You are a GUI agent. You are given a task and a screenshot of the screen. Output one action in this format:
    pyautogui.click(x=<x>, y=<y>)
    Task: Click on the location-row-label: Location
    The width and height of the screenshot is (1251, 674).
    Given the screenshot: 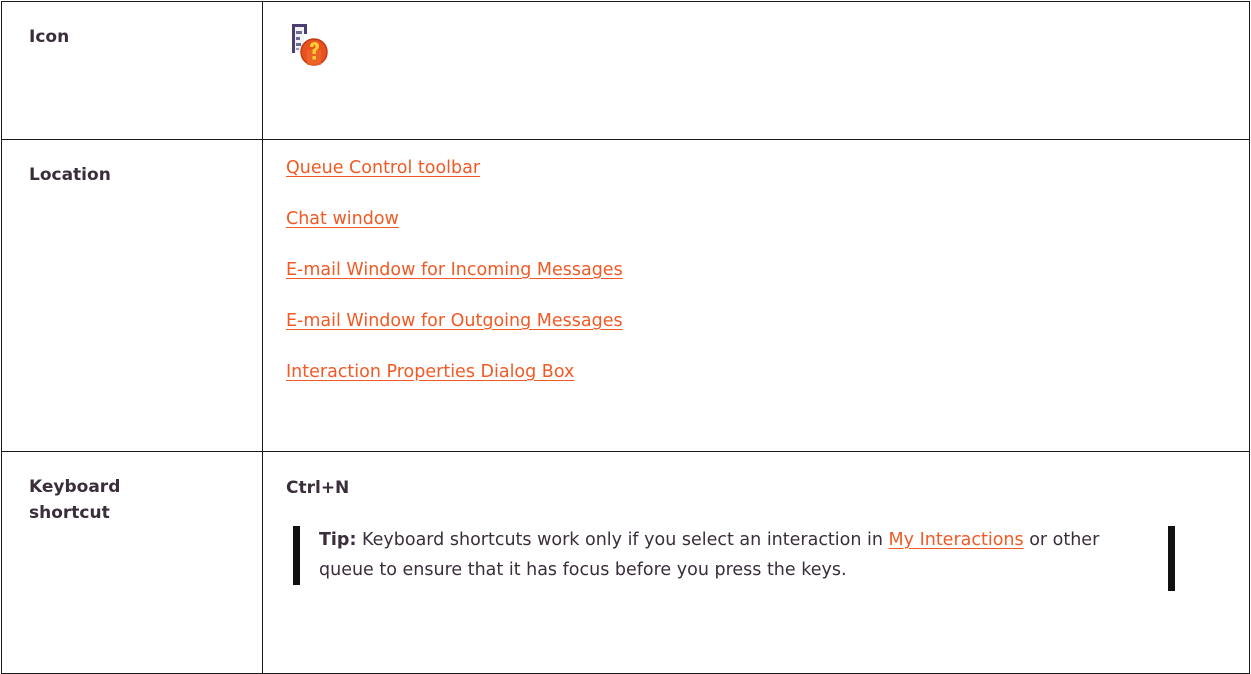 What is the action you would take?
    pyautogui.click(x=132, y=295)
    